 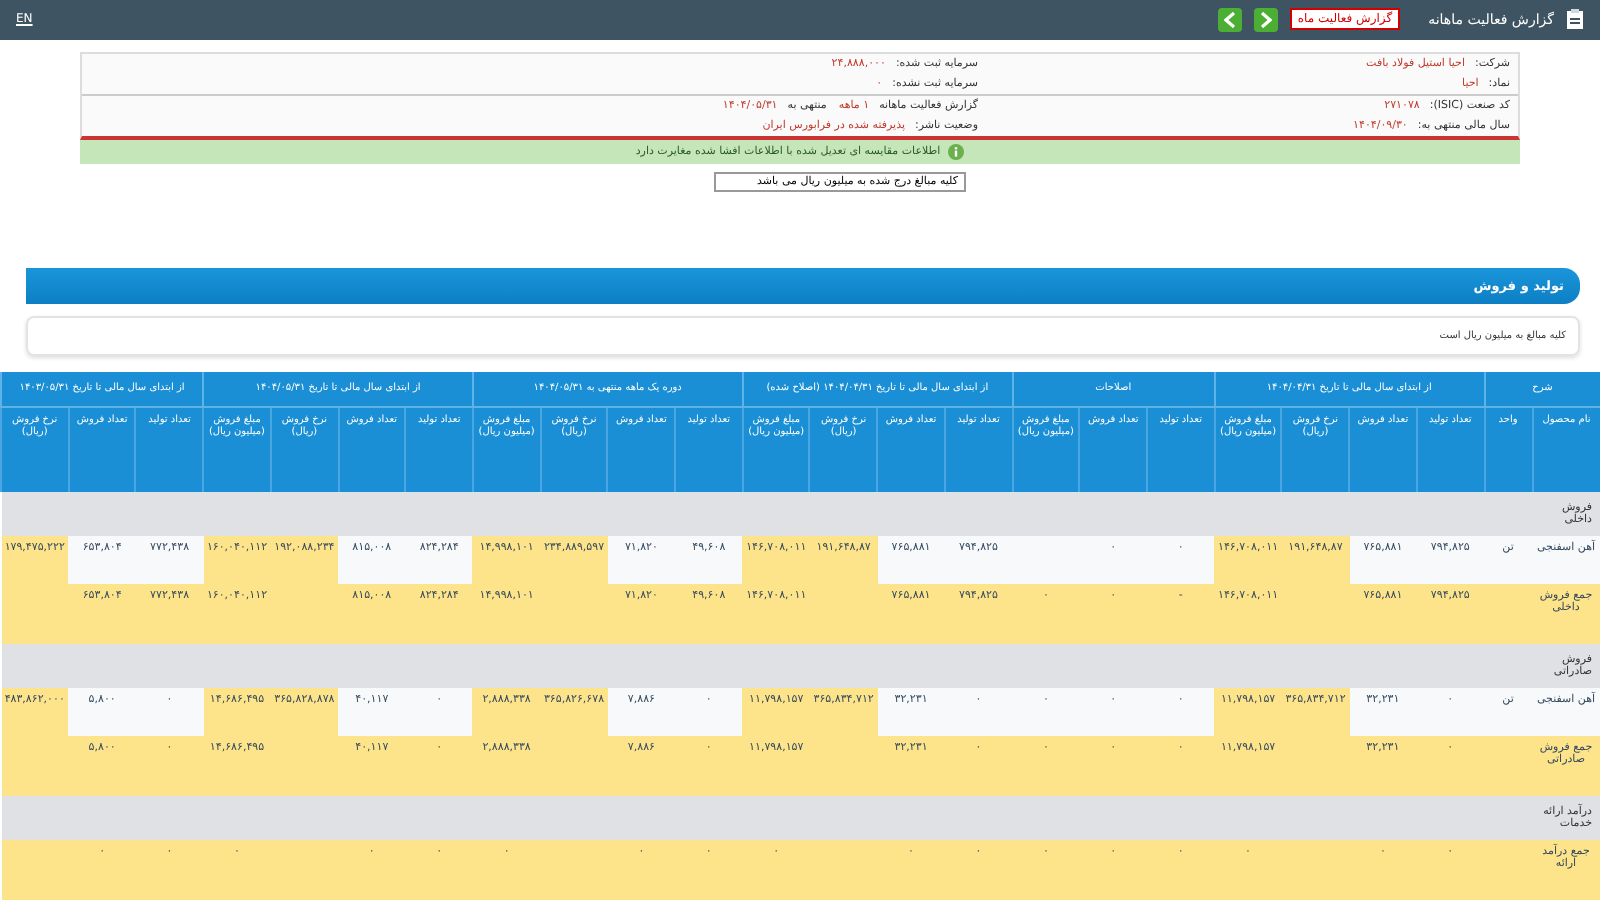 I want to click on chevron-right-icon, so click(x=1265, y=19).